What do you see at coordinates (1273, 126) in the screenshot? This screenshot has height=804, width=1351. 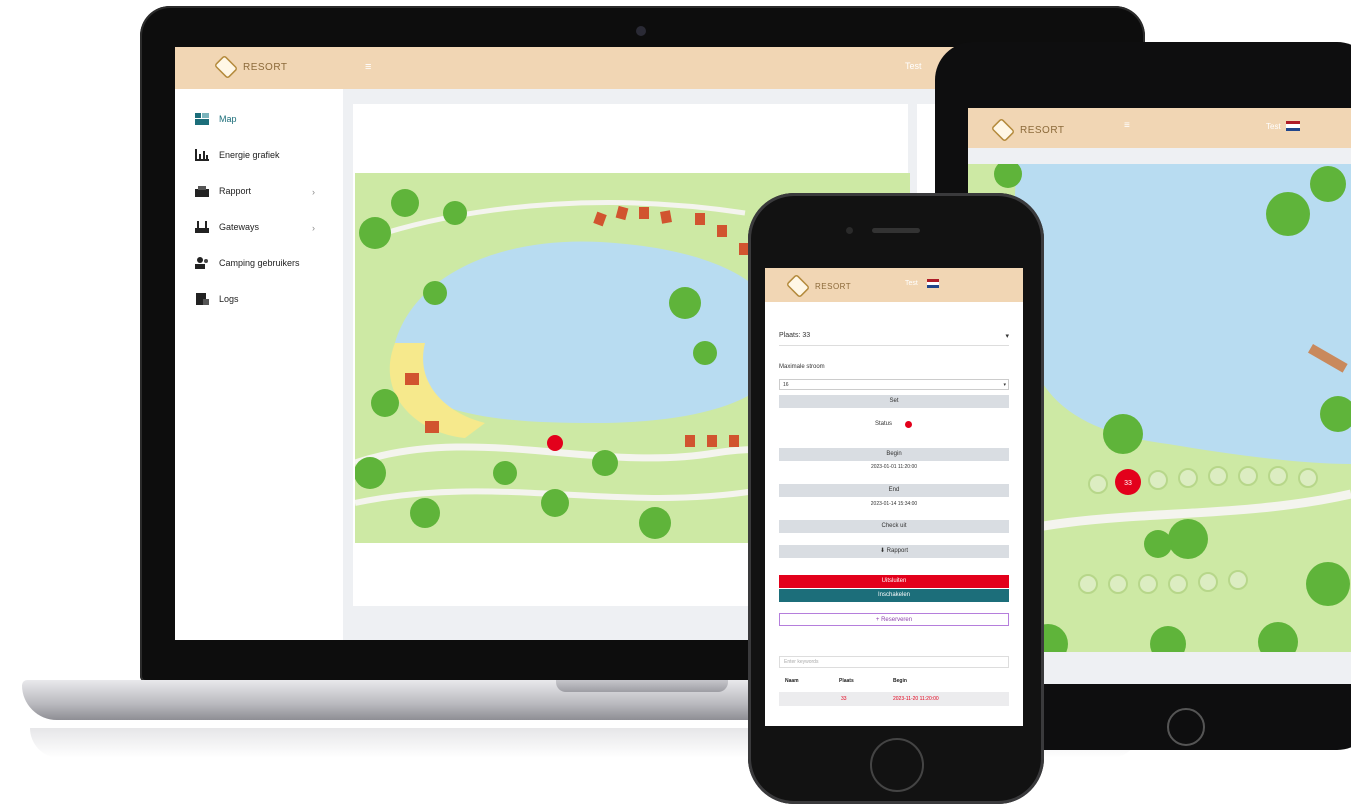 I see `tablet-user-label: Test` at bounding box center [1273, 126].